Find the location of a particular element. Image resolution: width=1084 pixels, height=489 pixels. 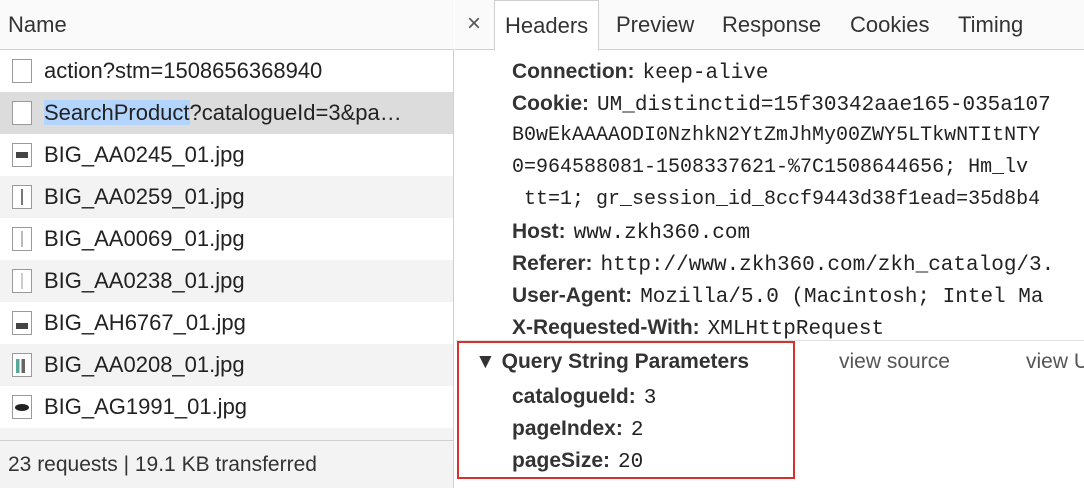

header-key: User-Agent: is located at coordinates (572, 295).